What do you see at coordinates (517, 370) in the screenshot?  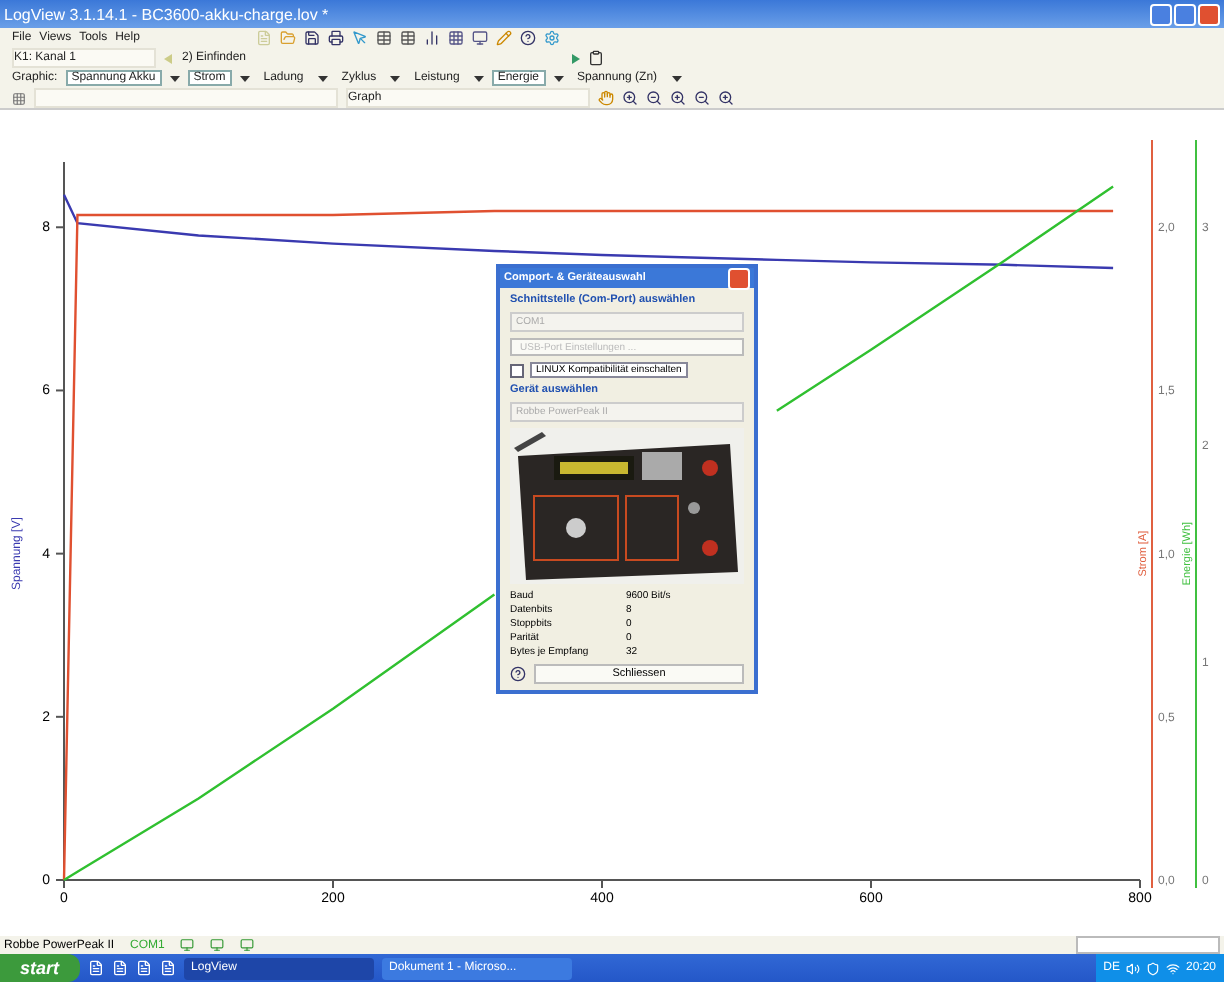 I see `checkbox` at bounding box center [517, 370].